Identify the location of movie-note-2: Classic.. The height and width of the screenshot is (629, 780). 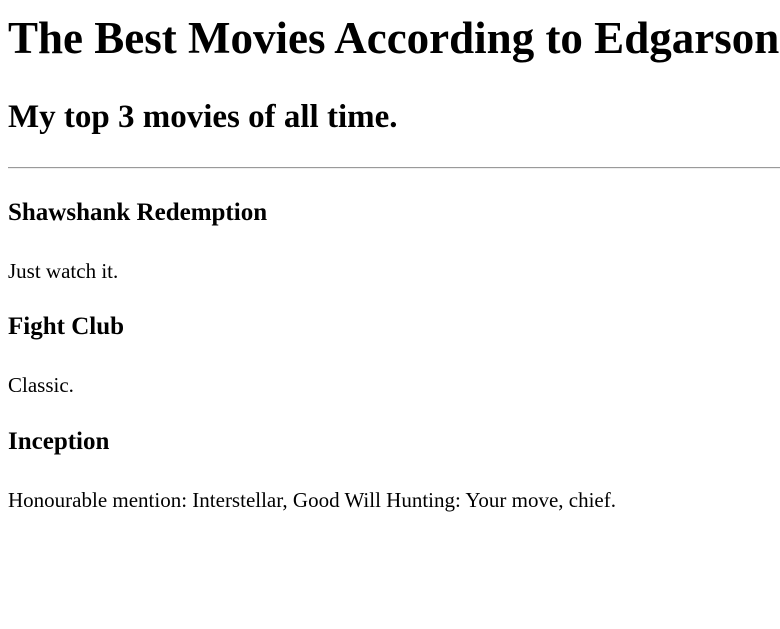
(41, 385).